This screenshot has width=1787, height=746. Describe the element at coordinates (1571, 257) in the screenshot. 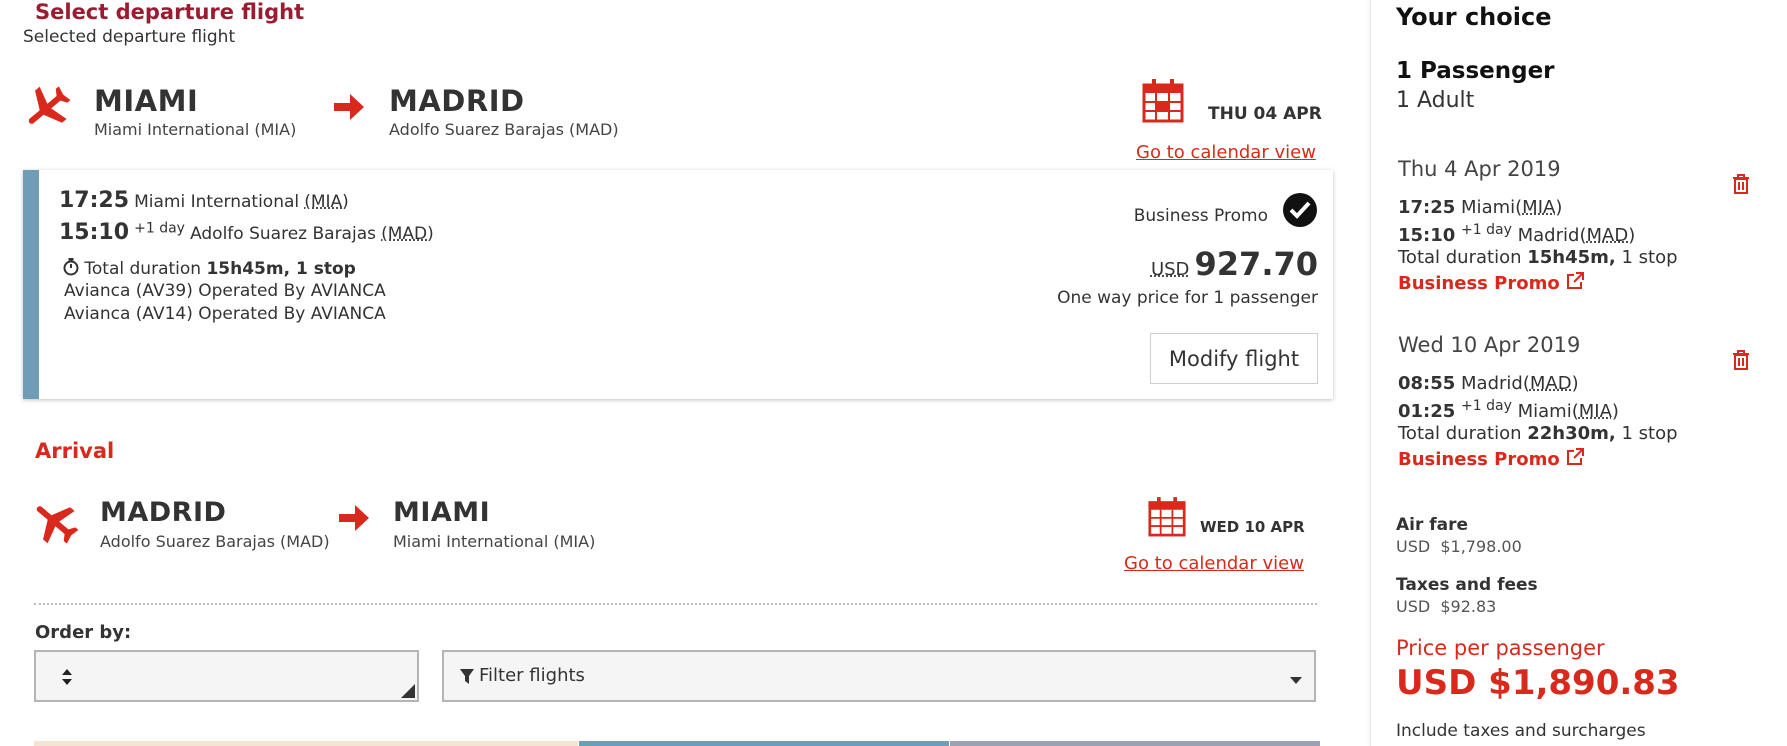

I see `outbound-duration-value: 15h45m,` at that location.